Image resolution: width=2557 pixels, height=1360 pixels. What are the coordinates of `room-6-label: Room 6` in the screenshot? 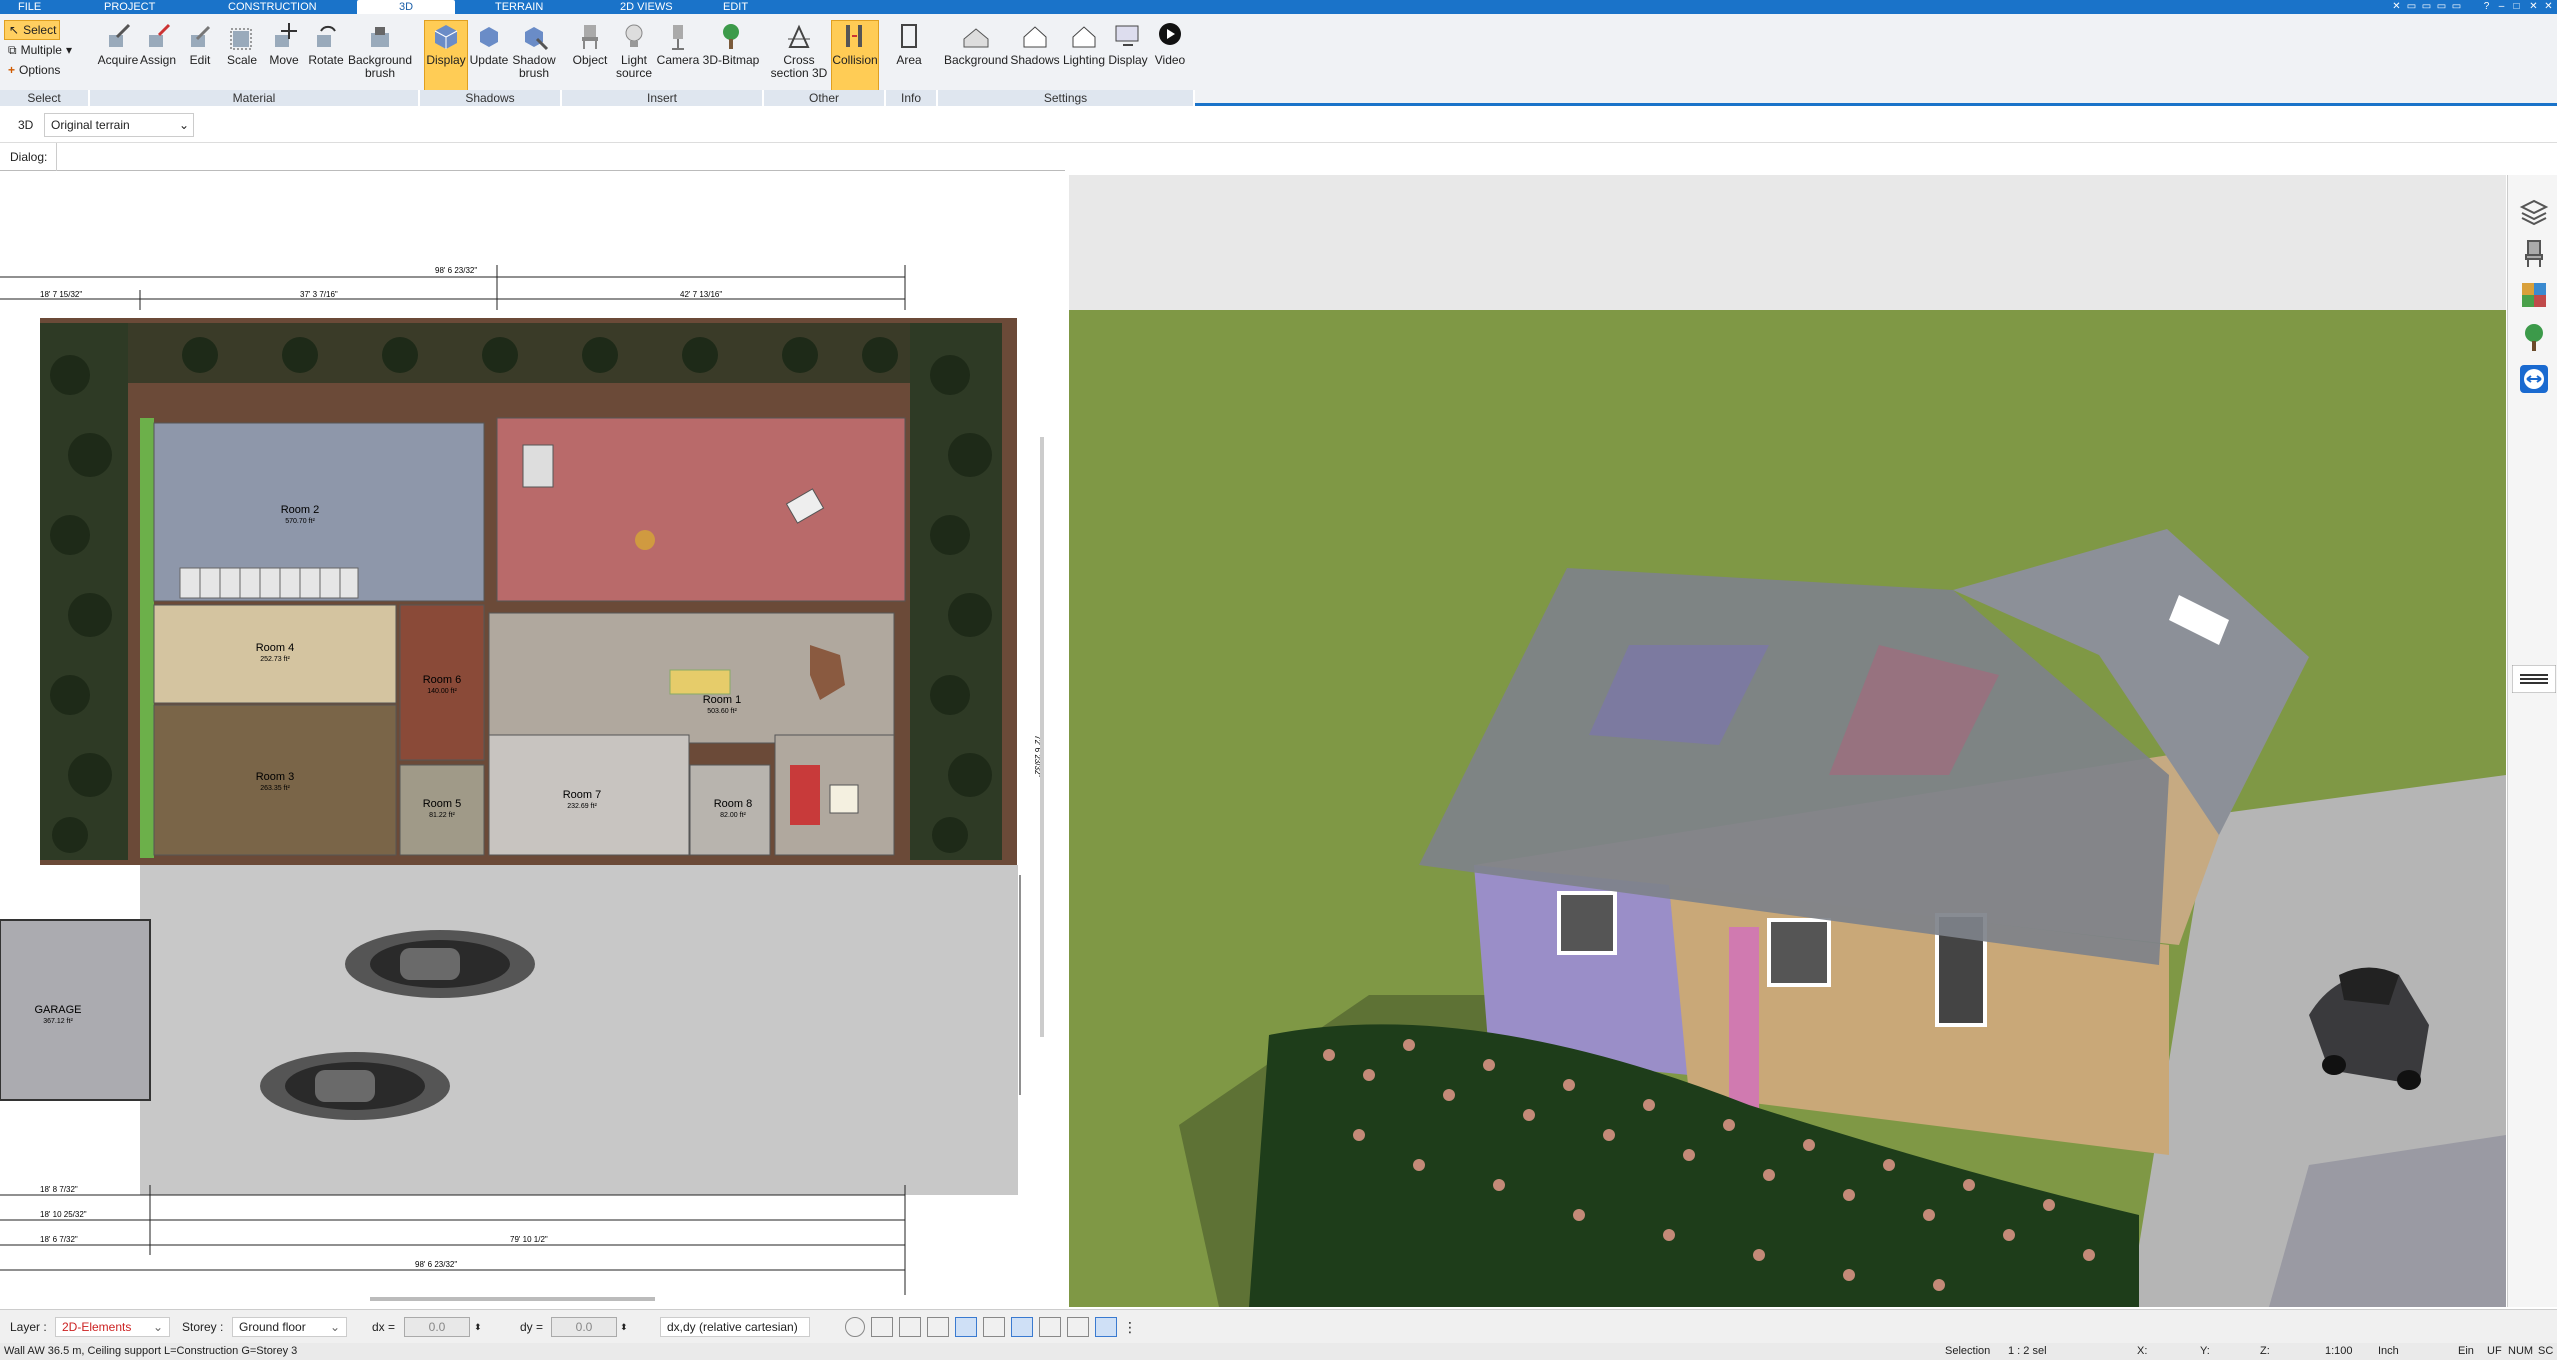 It's located at (442, 680).